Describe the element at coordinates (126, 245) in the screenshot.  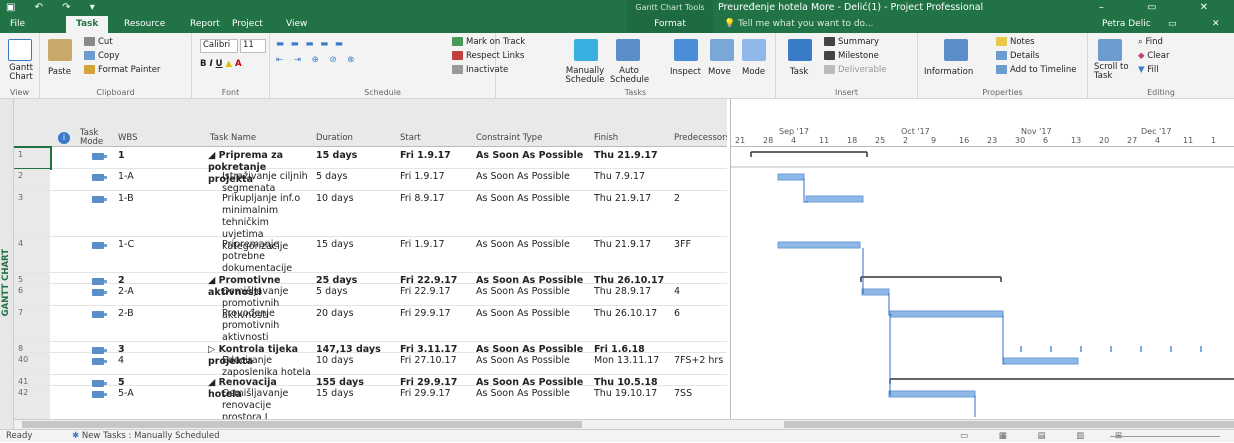
I see `cell-wbs: 1-C` at that location.